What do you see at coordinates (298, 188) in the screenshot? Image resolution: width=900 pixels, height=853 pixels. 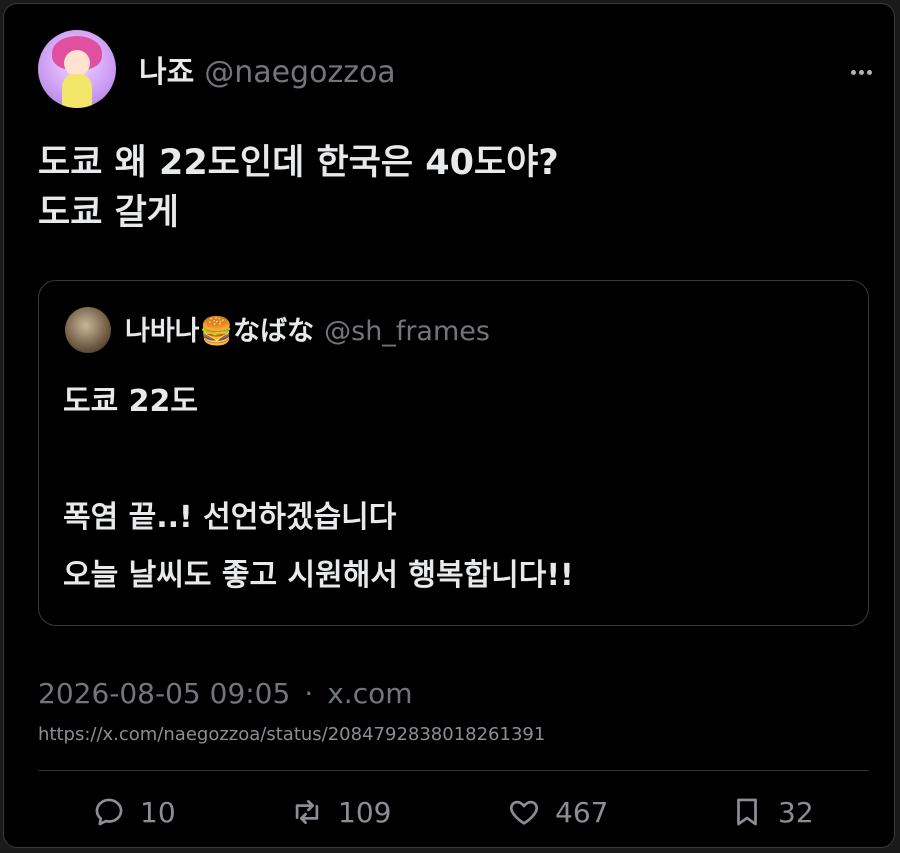 I see `tweet-text: 도쿄 왜 22도인데 한국은 40도야? 도쿄 갈게` at bounding box center [298, 188].